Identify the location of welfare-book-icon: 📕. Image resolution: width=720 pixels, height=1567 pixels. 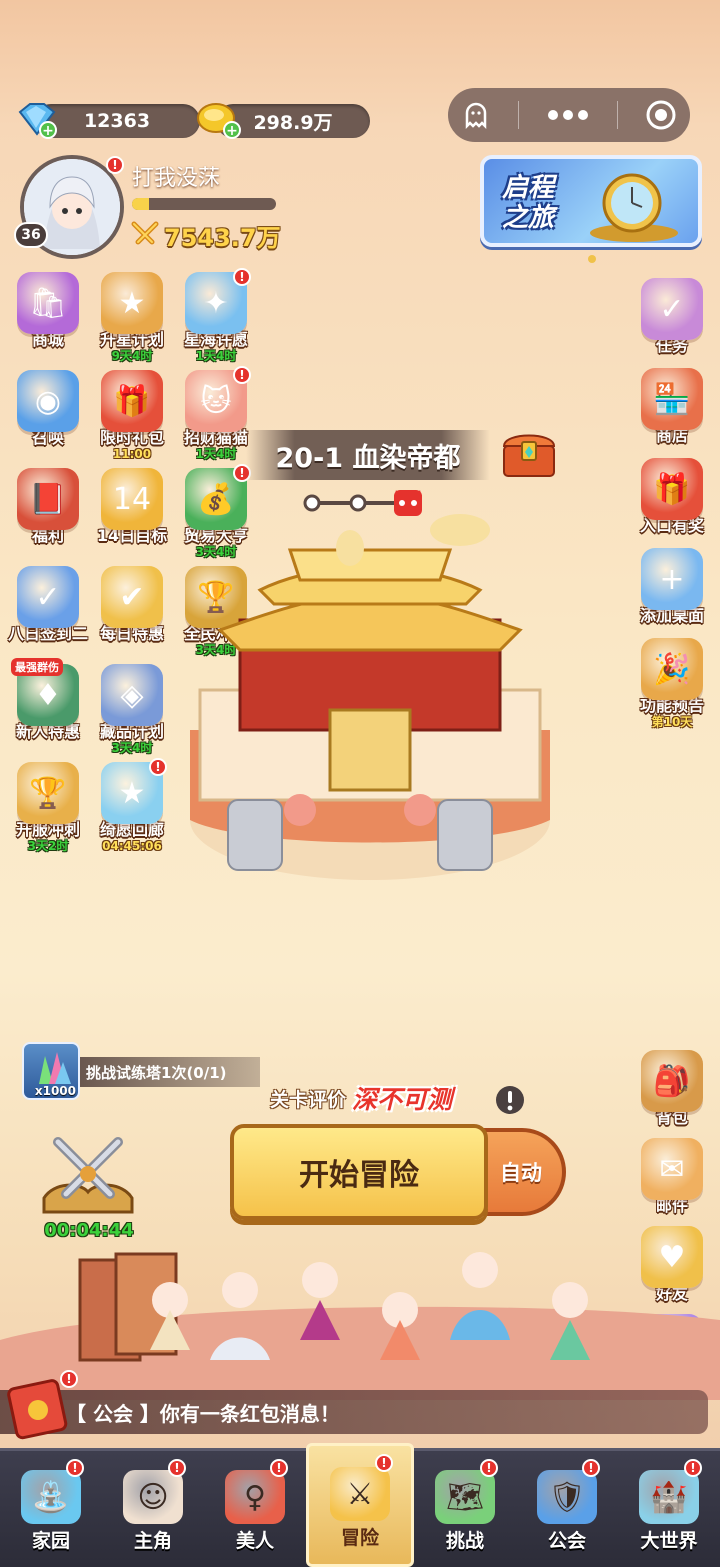
(48, 499).